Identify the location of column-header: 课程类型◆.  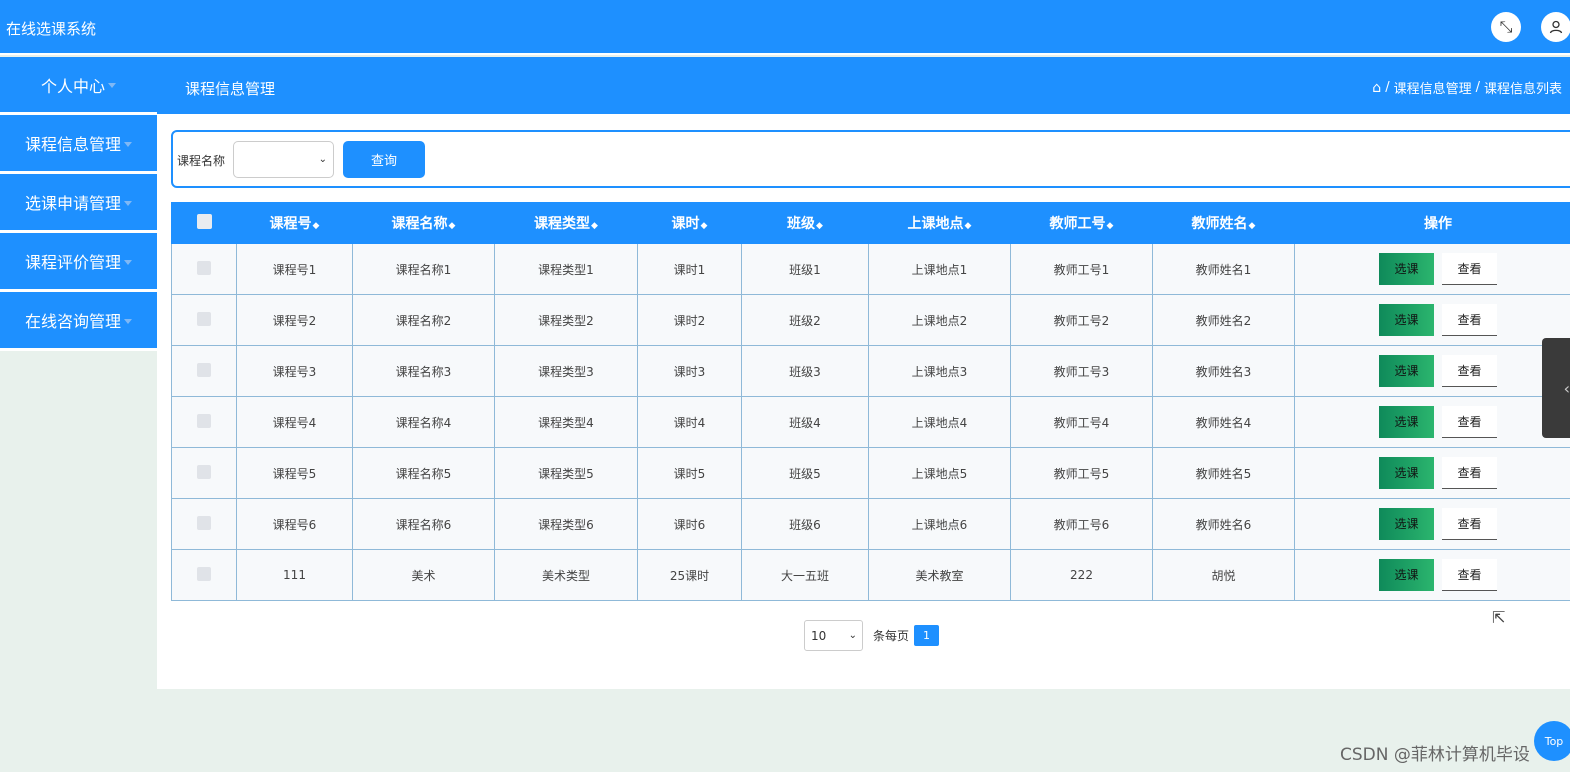
(566, 223).